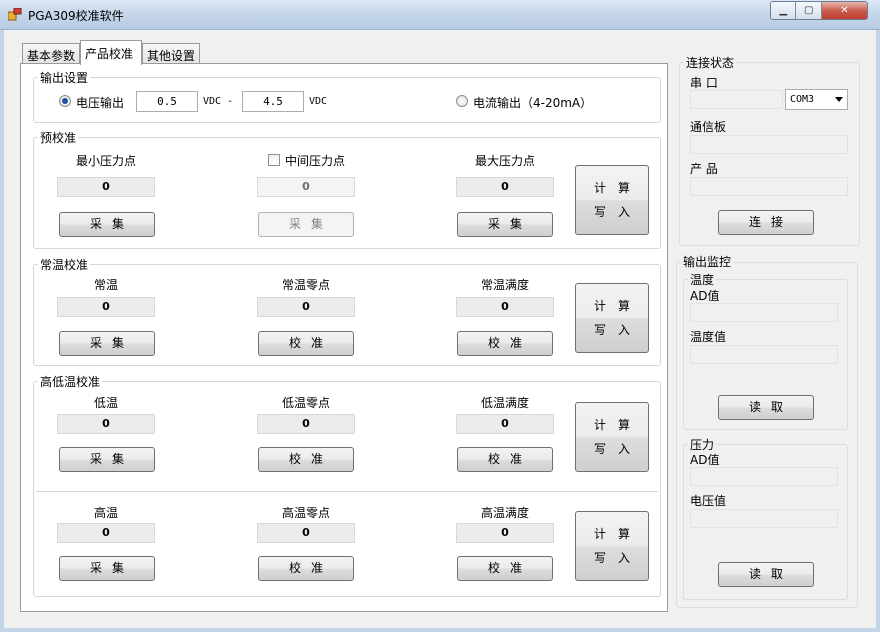 The width and height of the screenshot is (880, 632). What do you see at coordinates (766, 574) in the screenshot?
I see `pressure-read-button: 读取` at bounding box center [766, 574].